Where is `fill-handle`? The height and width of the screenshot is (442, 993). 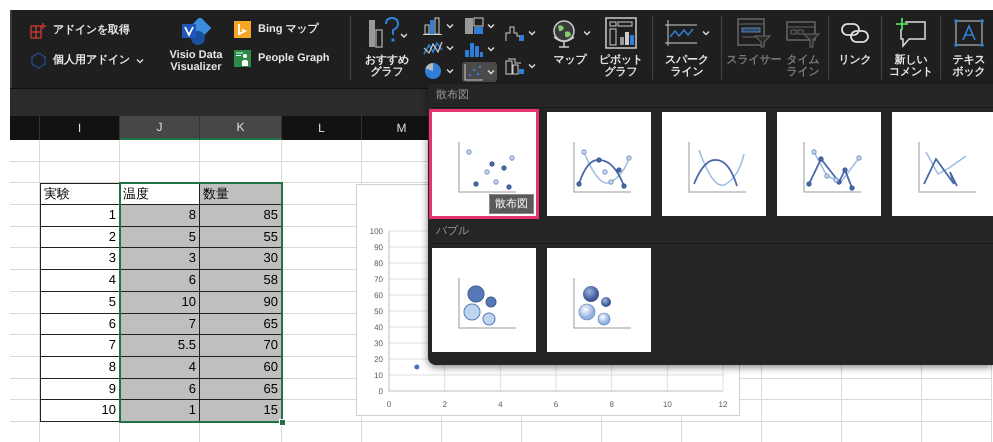
fill-handle is located at coordinates (282, 422).